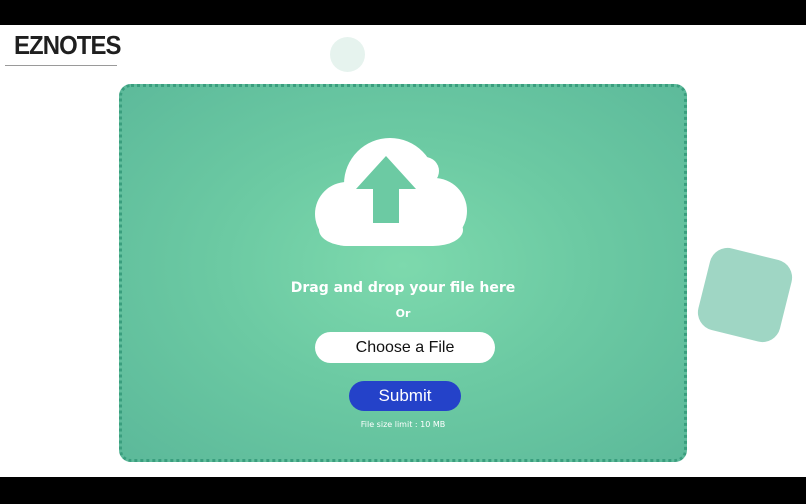 This screenshot has width=806, height=504. I want to click on choose-file-button: Choose a File, so click(405, 347).